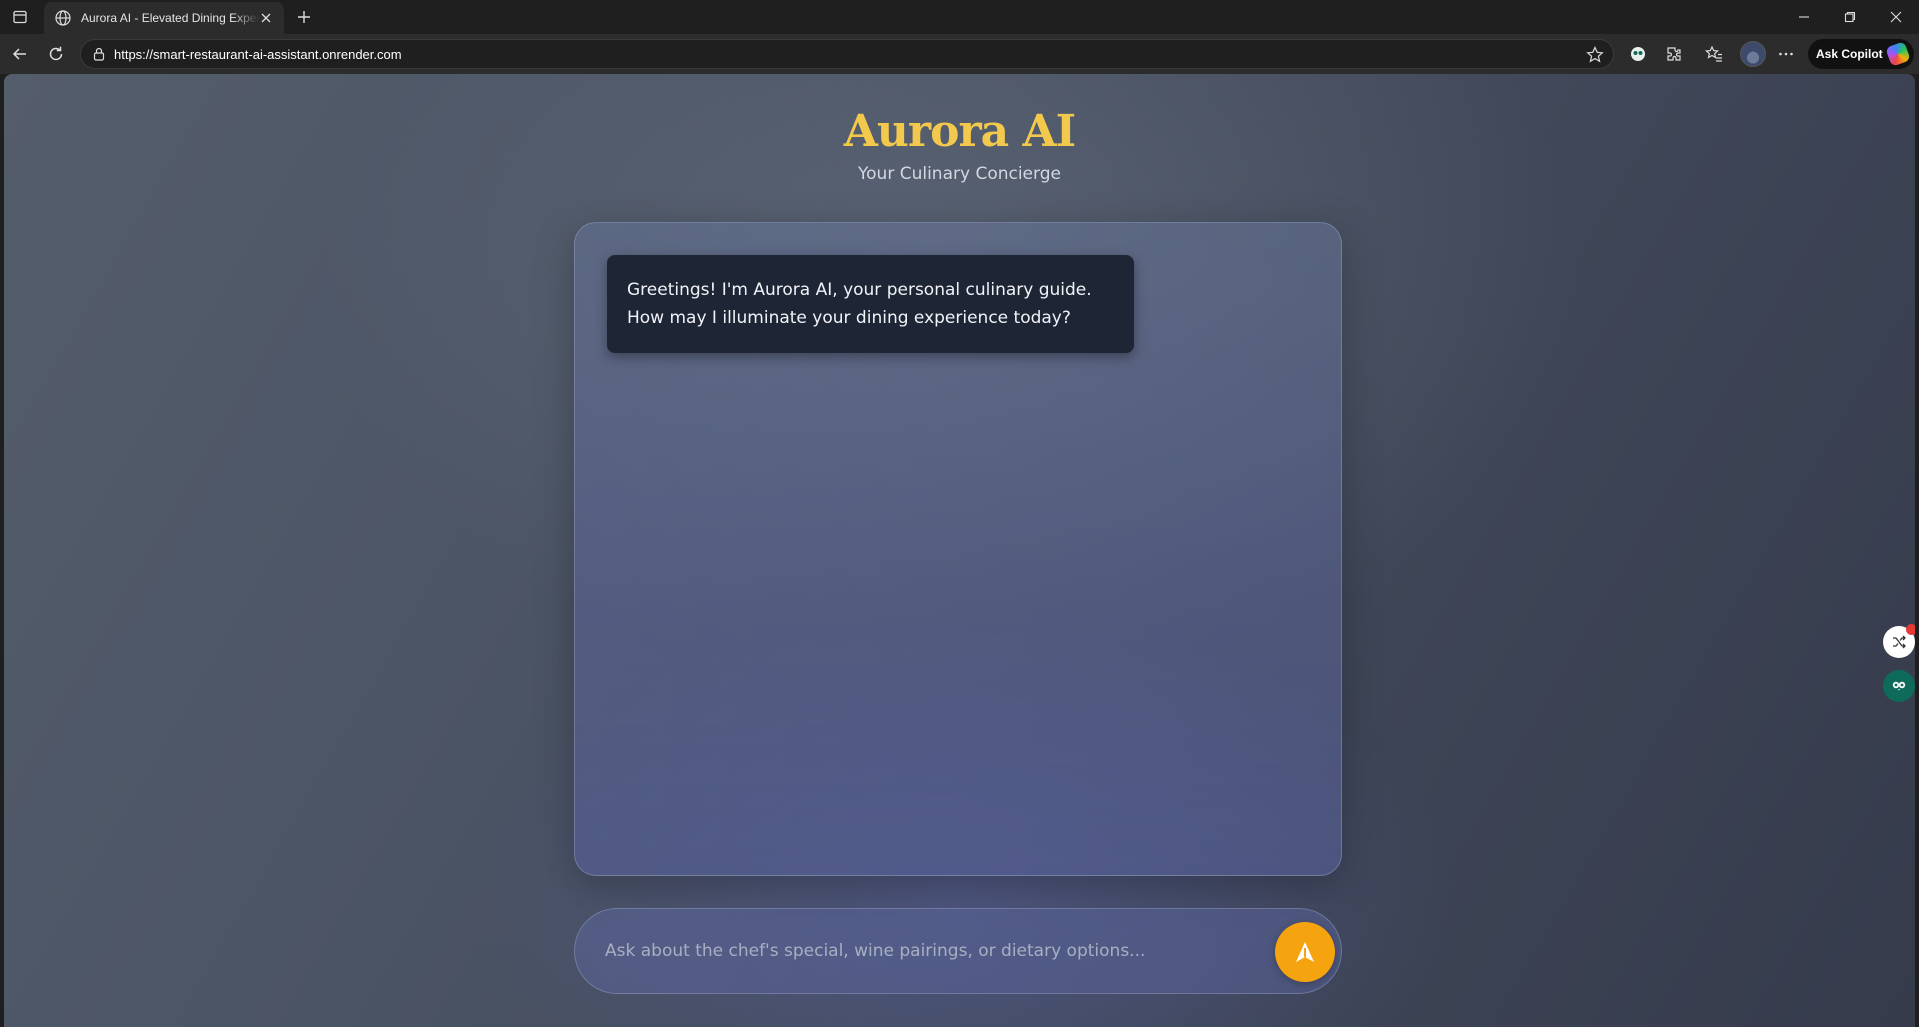 This screenshot has height=1027, width=1919. What do you see at coordinates (20, 17) in the screenshot?
I see `tab-actions-icon` at bounding box center [20, 17].